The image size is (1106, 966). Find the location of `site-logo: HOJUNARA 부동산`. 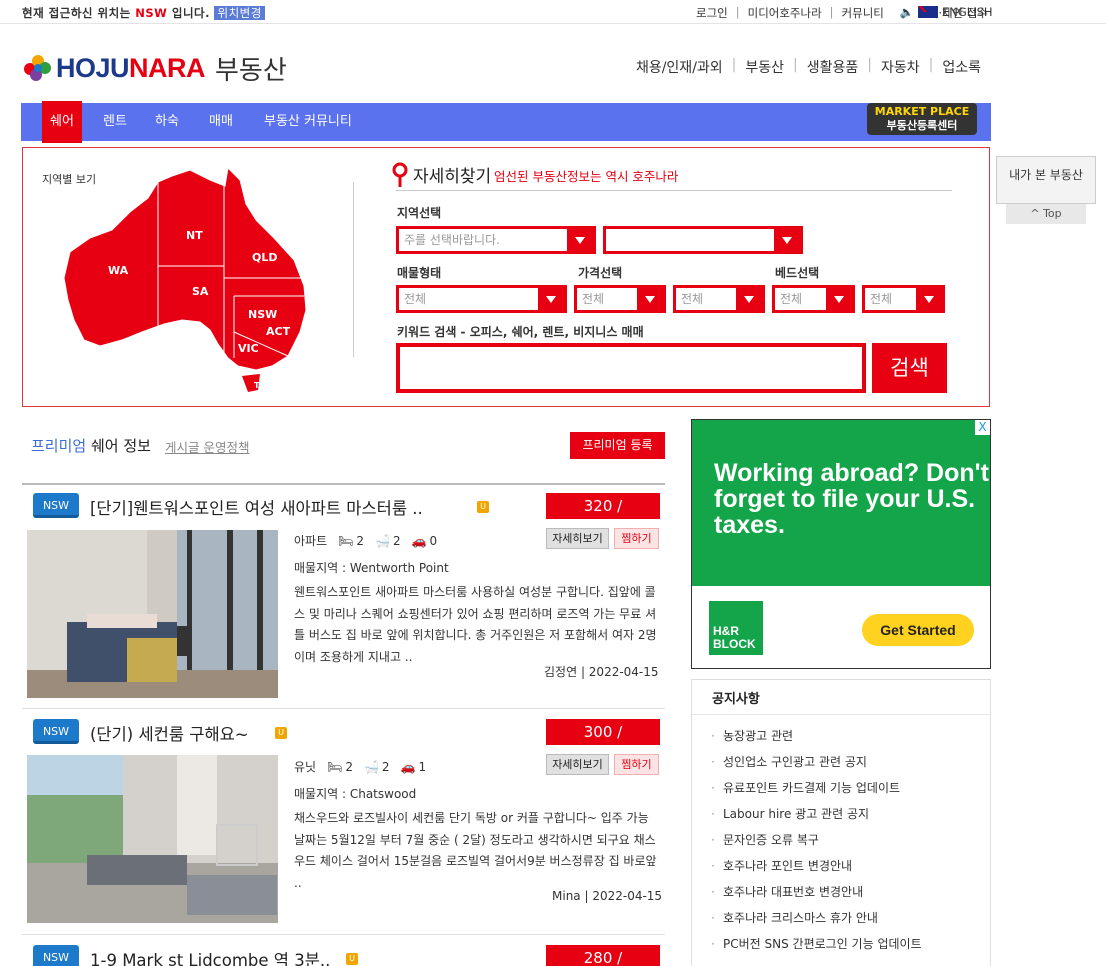

site-logo: HOJUNARA 부동산 is located at coordinates (155, 68).